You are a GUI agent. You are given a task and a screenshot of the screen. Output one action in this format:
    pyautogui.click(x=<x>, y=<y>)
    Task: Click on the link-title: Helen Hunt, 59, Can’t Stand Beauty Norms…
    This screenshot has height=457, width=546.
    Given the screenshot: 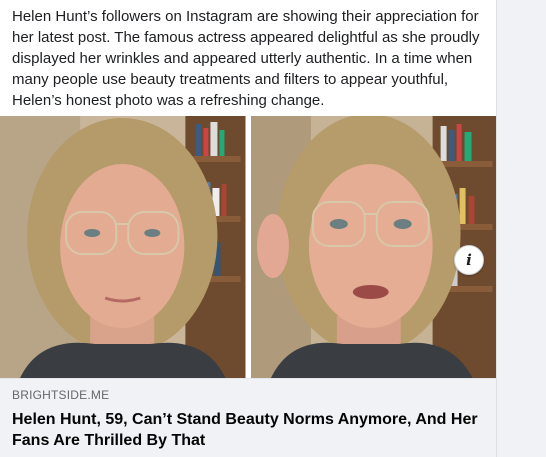 What is the action you would take?
    pyautogui.click(x=248, y=430)
    